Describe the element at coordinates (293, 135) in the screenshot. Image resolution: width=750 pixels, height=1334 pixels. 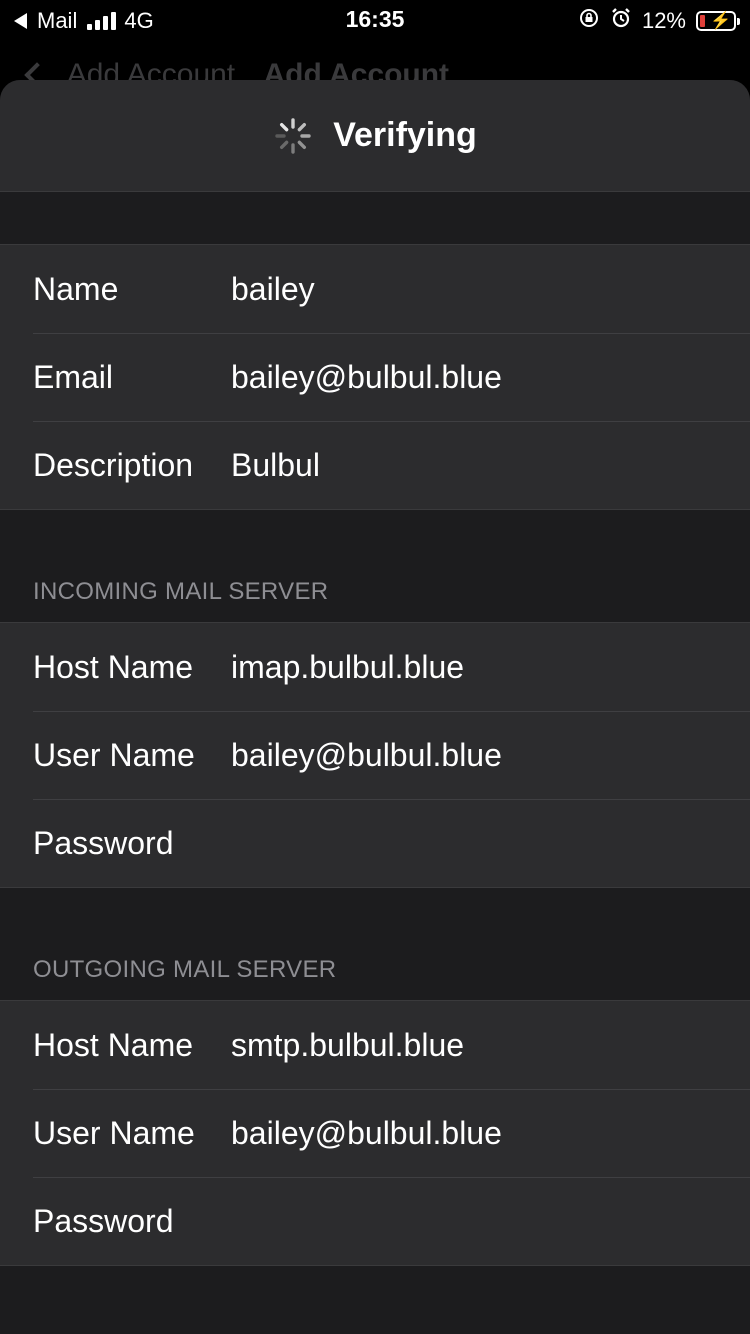
I see `activity-spinner-icon` at that location.